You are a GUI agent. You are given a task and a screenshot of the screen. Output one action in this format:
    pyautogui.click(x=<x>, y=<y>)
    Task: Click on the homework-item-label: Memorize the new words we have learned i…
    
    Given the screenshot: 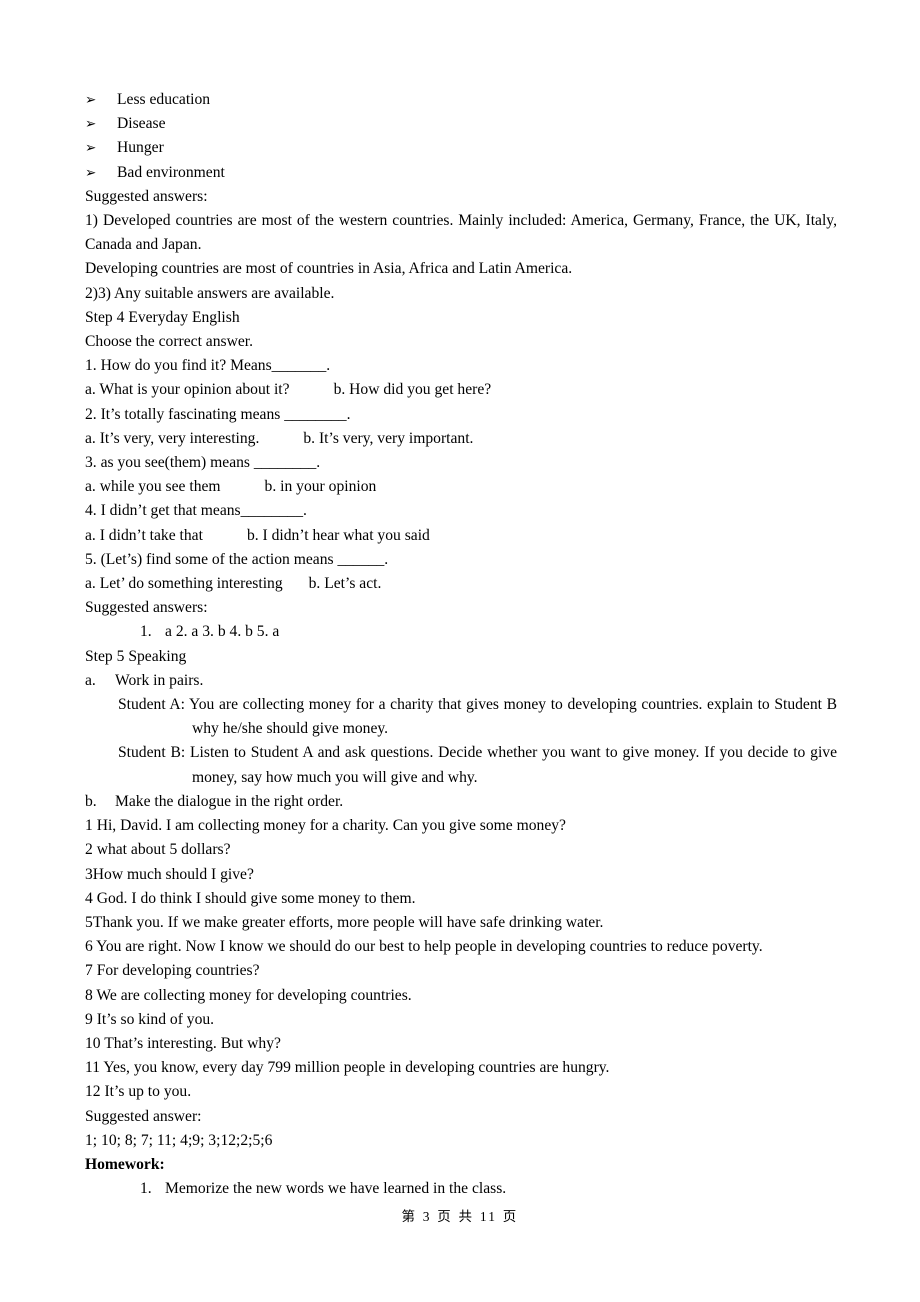 What is the action you would take?
    pyautogui.click(x=336, y=1189)
    